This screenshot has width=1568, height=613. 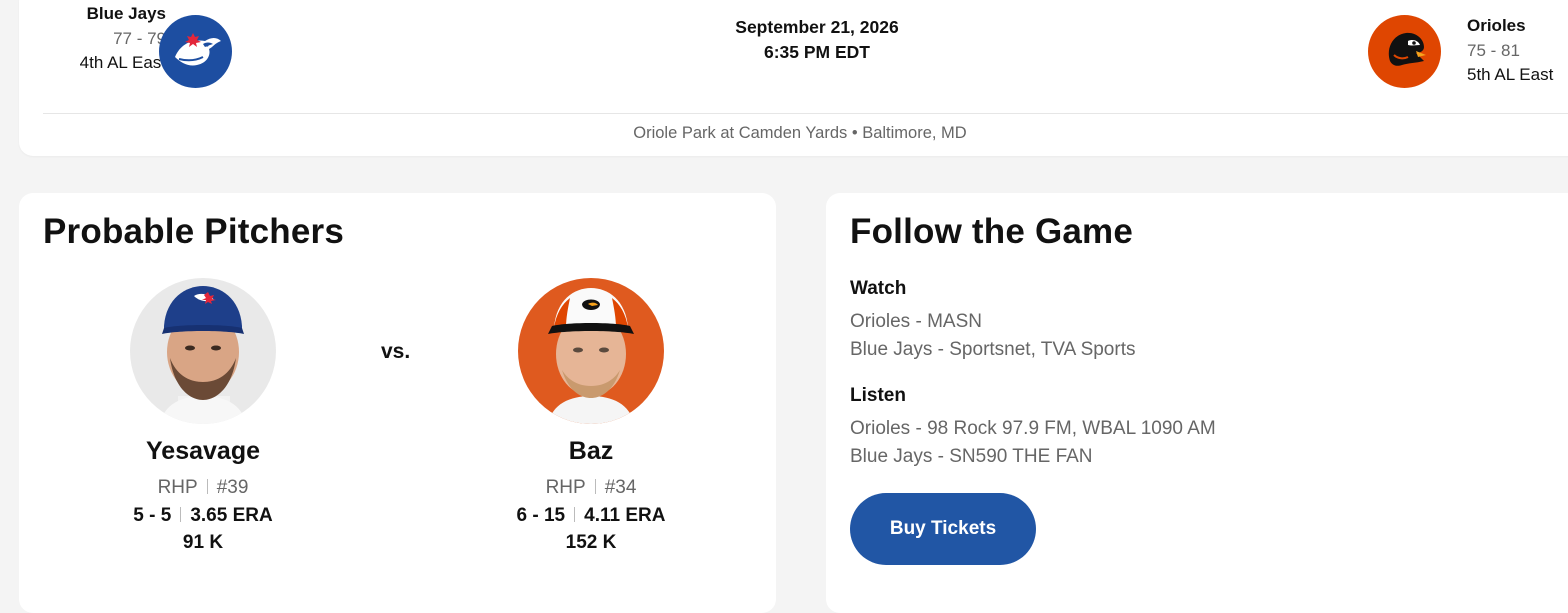 What do you see at coordinates (971, 456) in the screenshot?
I see `listen-item-blue-jays: Blue Jays - SN590 THE FAN` at bounding box center [971, 456].